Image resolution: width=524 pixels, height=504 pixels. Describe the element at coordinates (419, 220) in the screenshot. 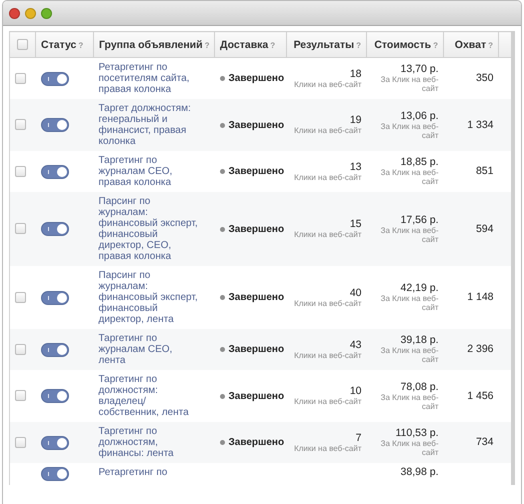

I see `cost-value: 17,56 р.` at that location.